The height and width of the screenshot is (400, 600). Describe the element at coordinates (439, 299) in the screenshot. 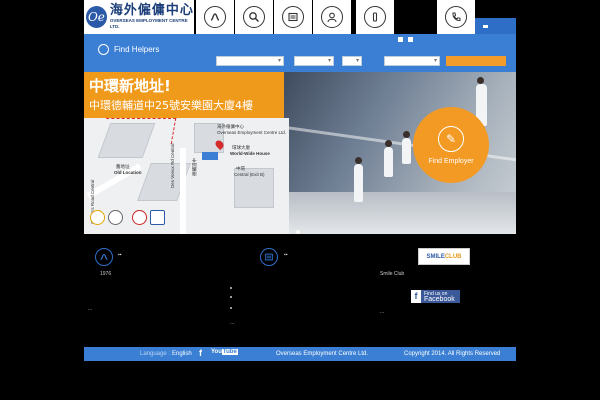

I see `facebook-line2: Facebook` at that location.